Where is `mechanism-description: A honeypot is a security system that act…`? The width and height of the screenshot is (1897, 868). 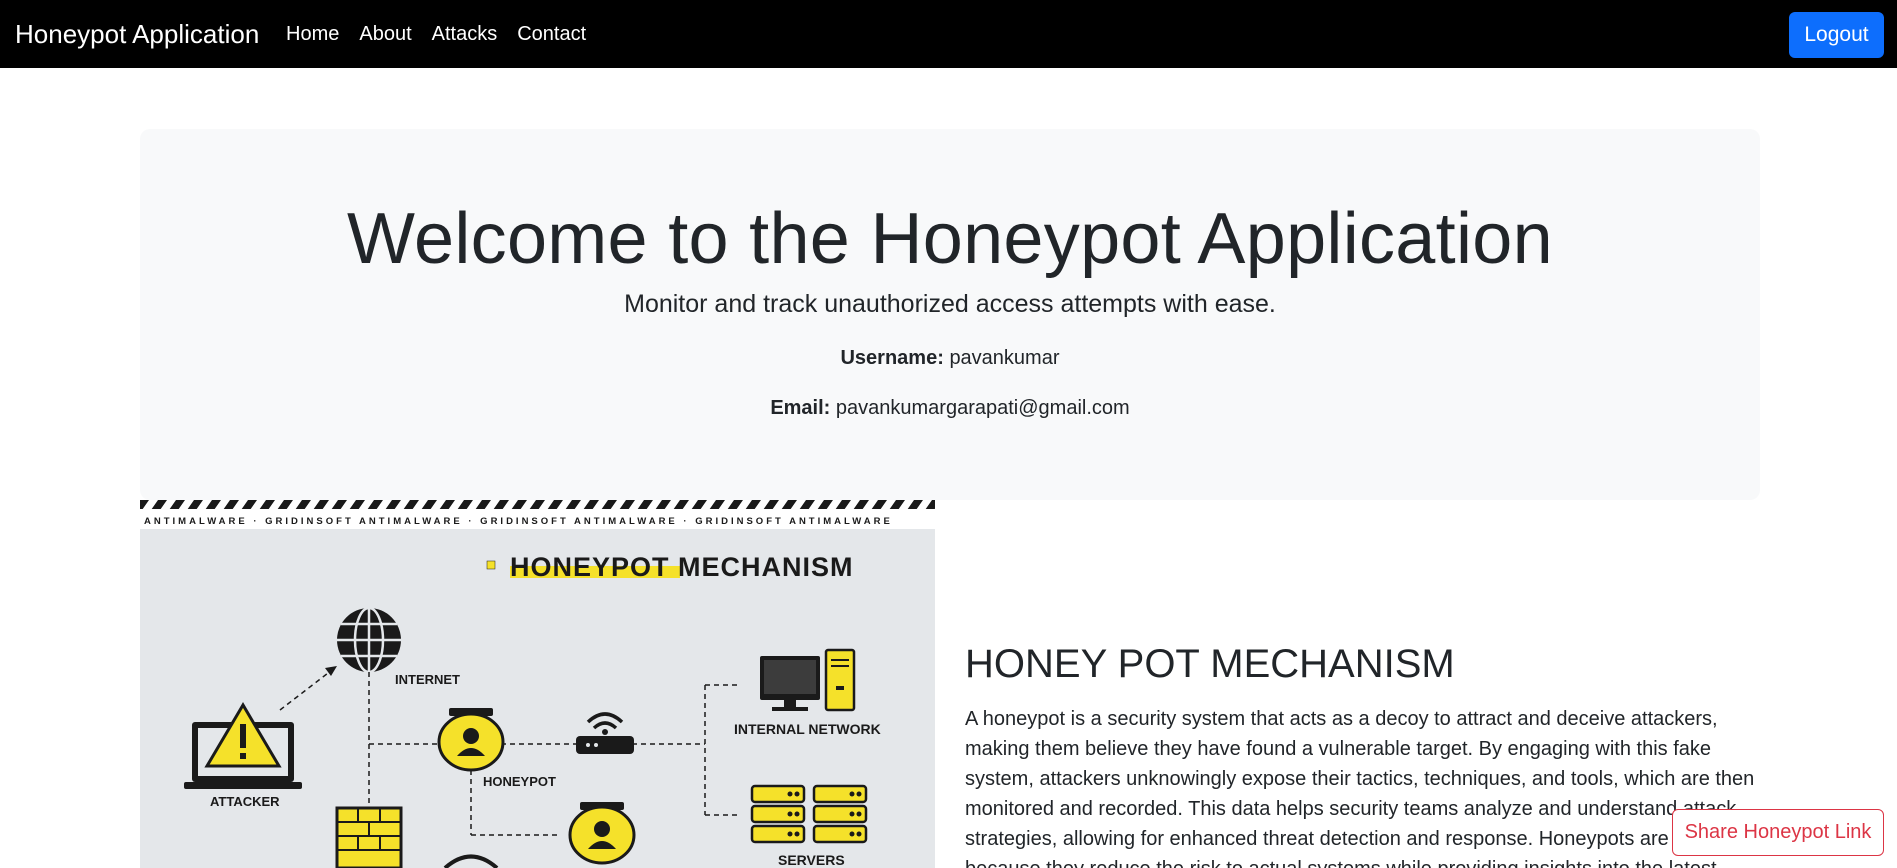 mechanism-description: A honeypot is a security system that act… is located at coordinates (1360, 788).